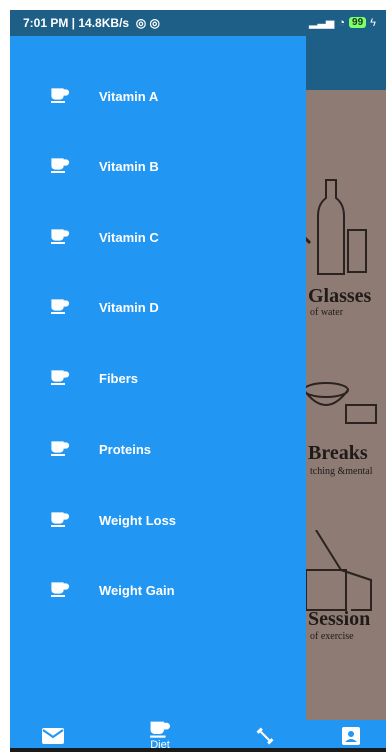 The image size is (386, 752). I want to click on drawer-item-weight-loss: Weight Loss, so click(158, 520).